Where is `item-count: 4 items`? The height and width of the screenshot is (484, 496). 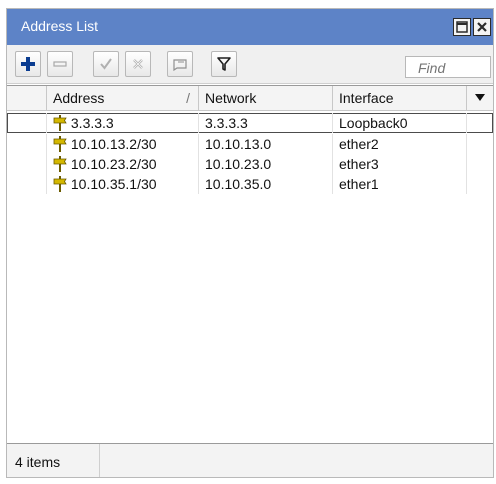 item-count: 4 items is located at coordinates (38, 462).